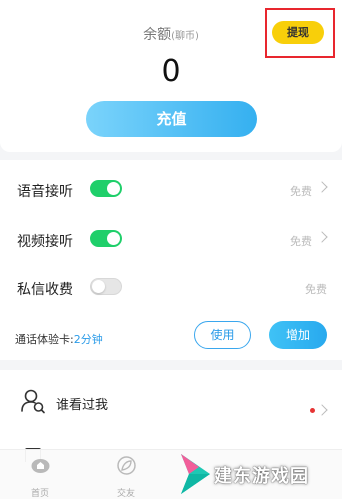  I want to click on video-answer-row: 视频接听 免费, so click(171, 240).